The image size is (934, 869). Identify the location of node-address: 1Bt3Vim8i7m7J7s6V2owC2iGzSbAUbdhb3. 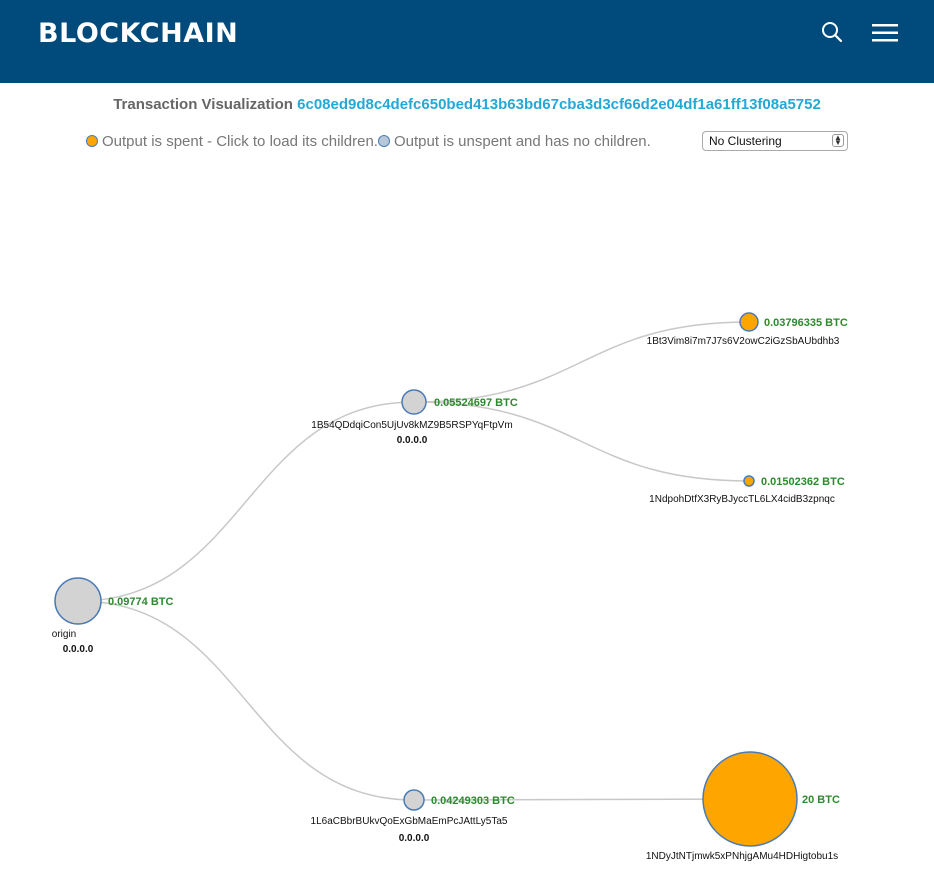
(743, 341).